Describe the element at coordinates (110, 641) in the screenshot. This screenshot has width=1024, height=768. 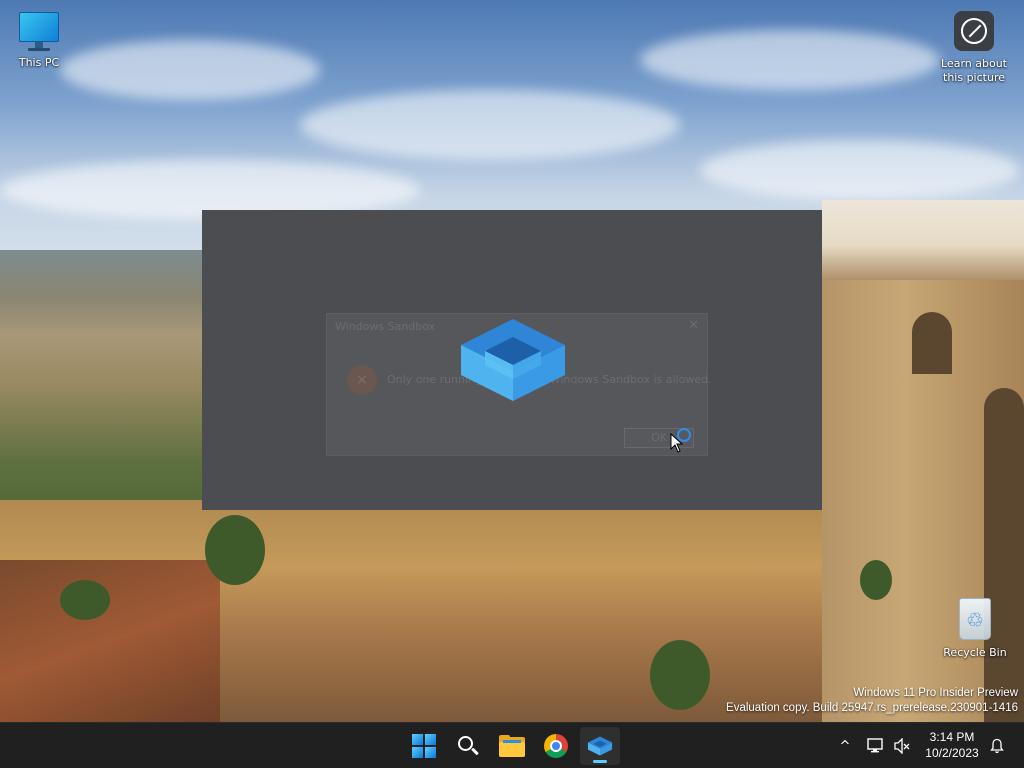
I see `wallpaper-cliff-shadow` at that location.